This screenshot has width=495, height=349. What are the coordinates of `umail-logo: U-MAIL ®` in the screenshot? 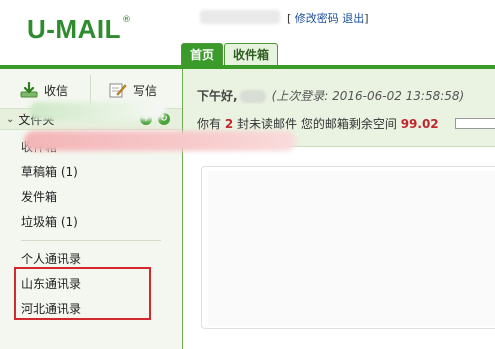 It's located at (79, 29).